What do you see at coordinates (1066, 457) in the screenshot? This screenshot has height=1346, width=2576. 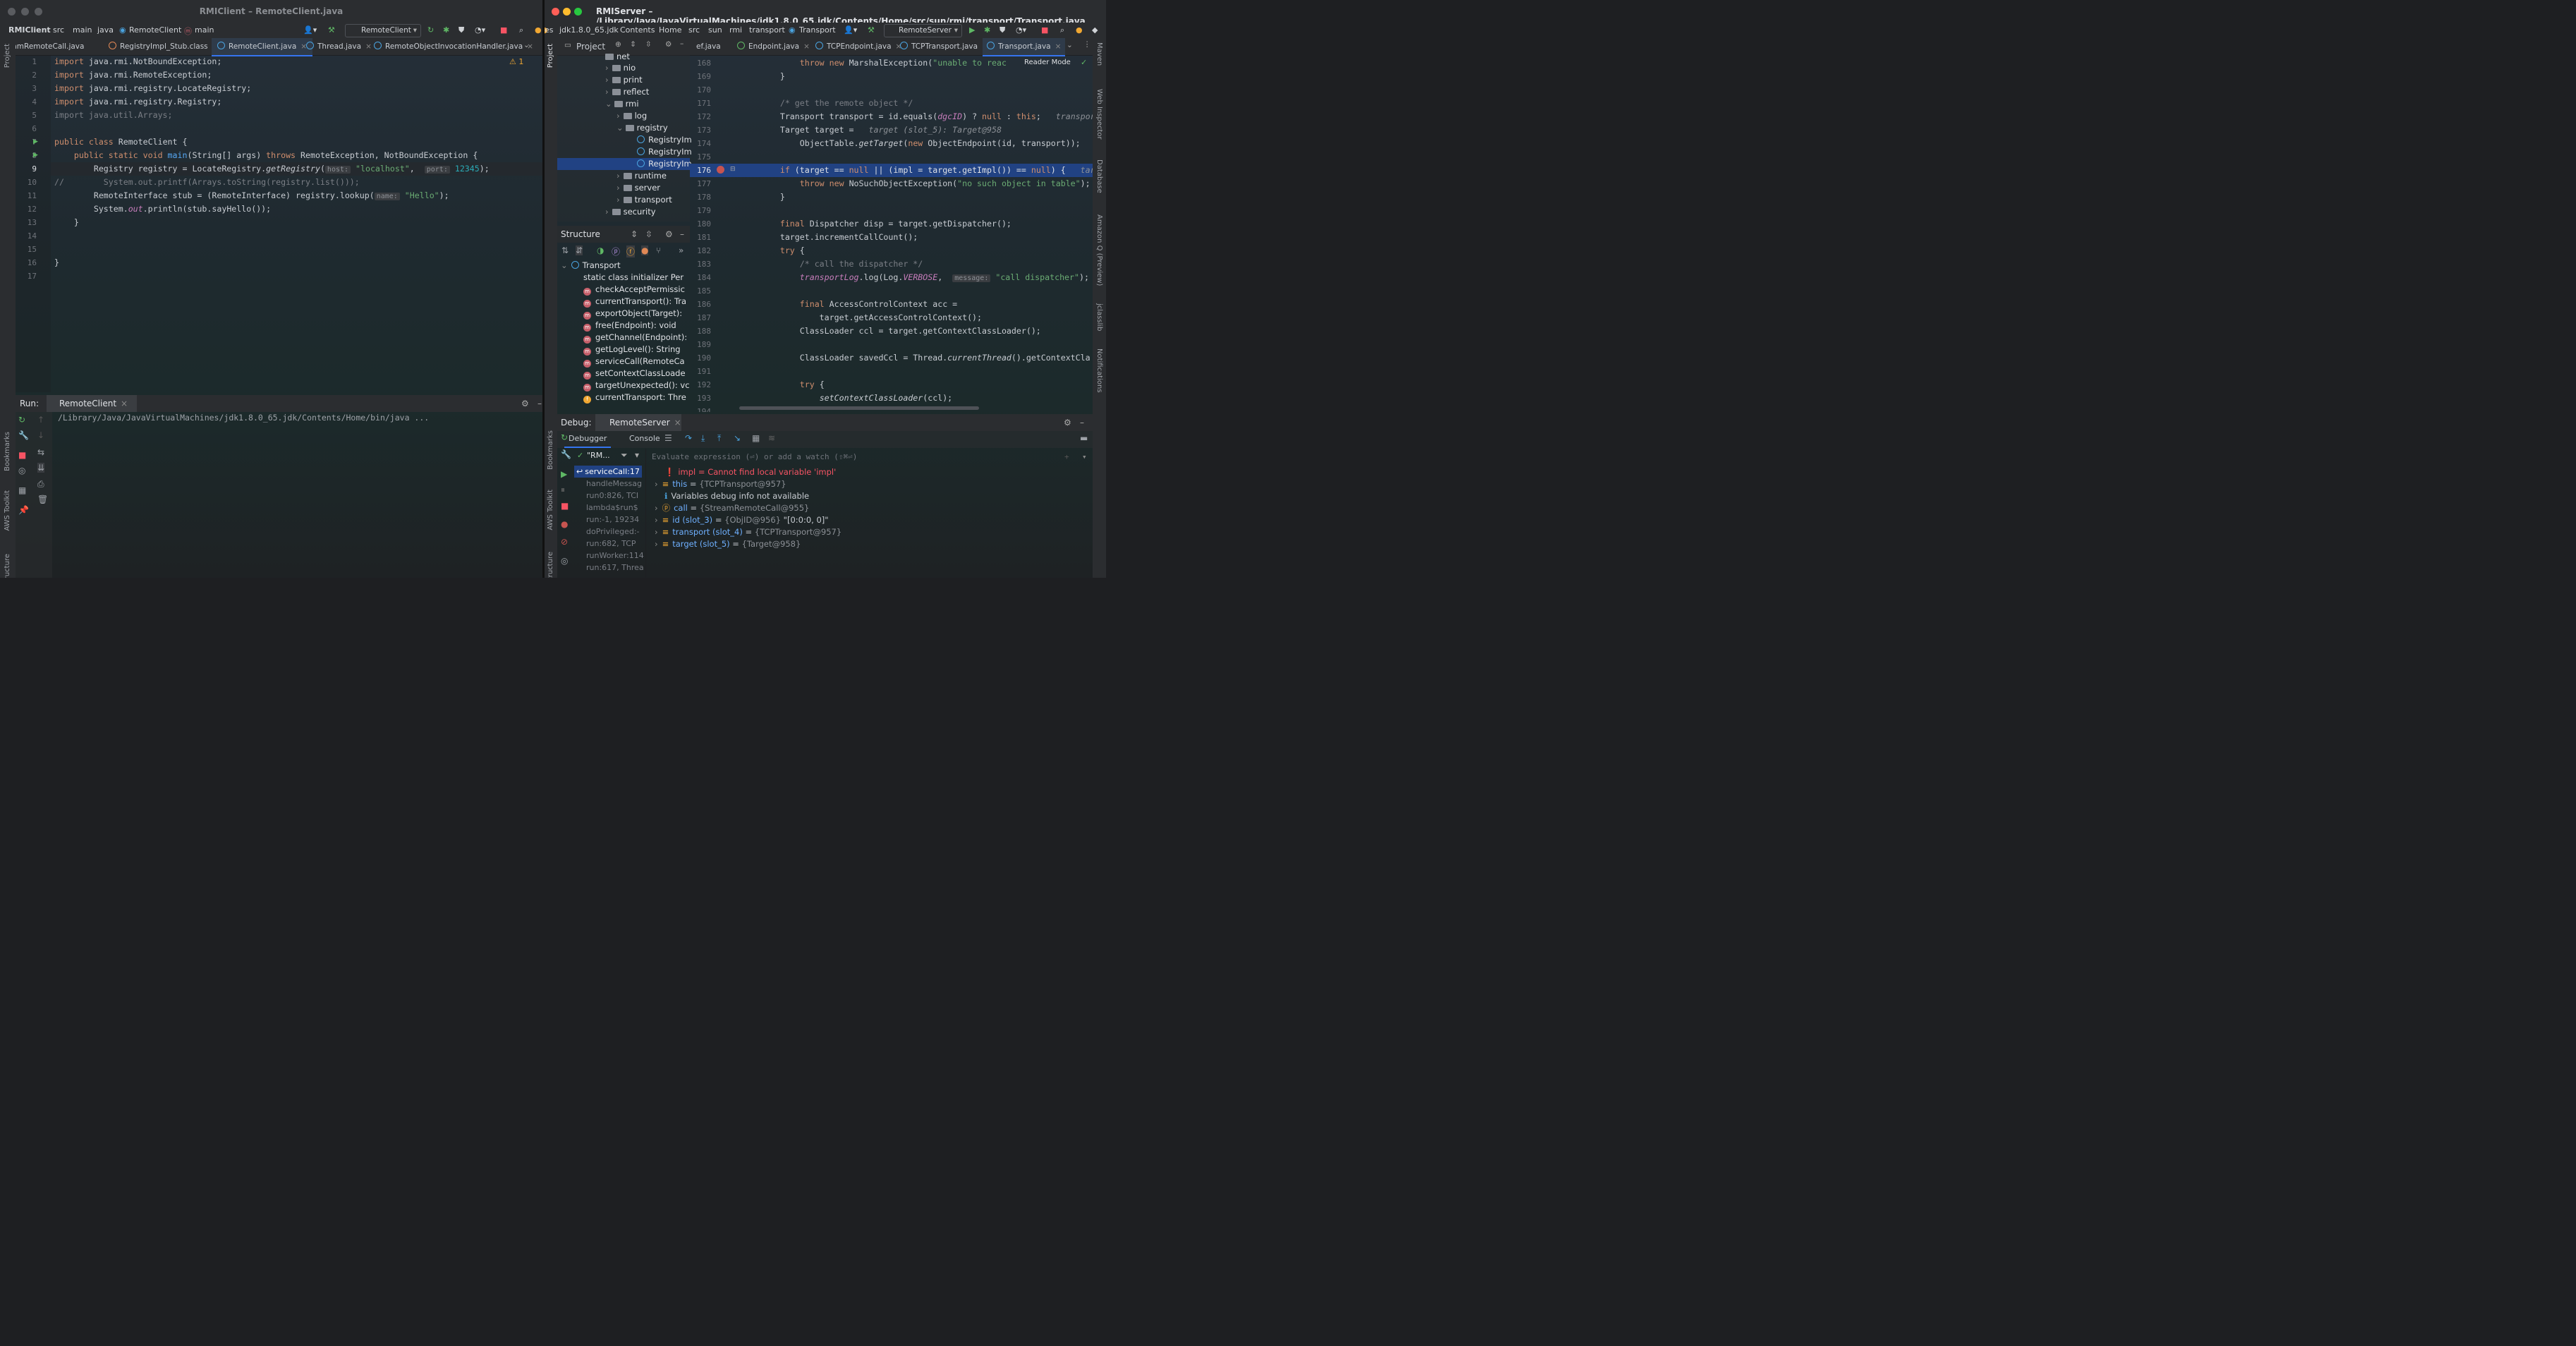 I see `add-watch-icon: +` at bounding box center [1066, 457].